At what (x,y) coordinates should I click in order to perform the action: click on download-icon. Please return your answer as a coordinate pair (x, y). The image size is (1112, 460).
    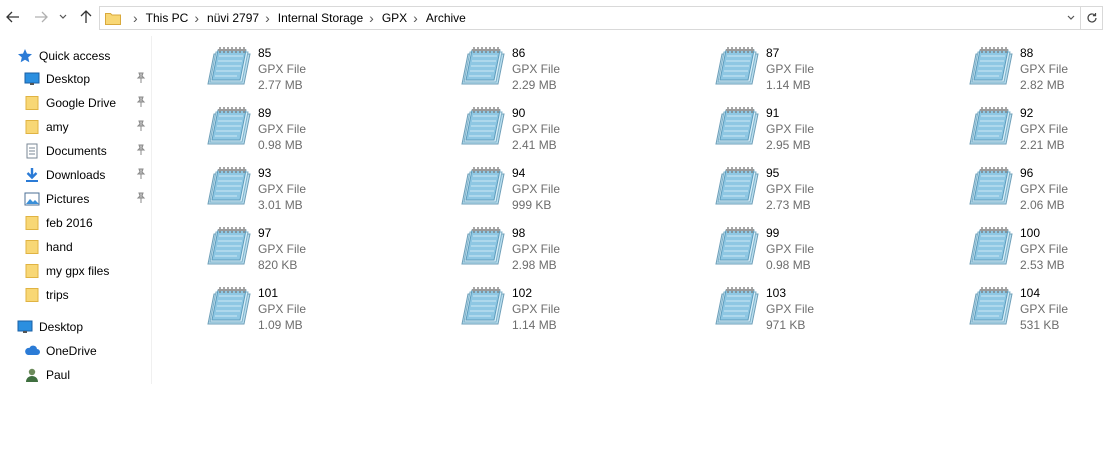
    Looking at the image, I should click on (32, 175).